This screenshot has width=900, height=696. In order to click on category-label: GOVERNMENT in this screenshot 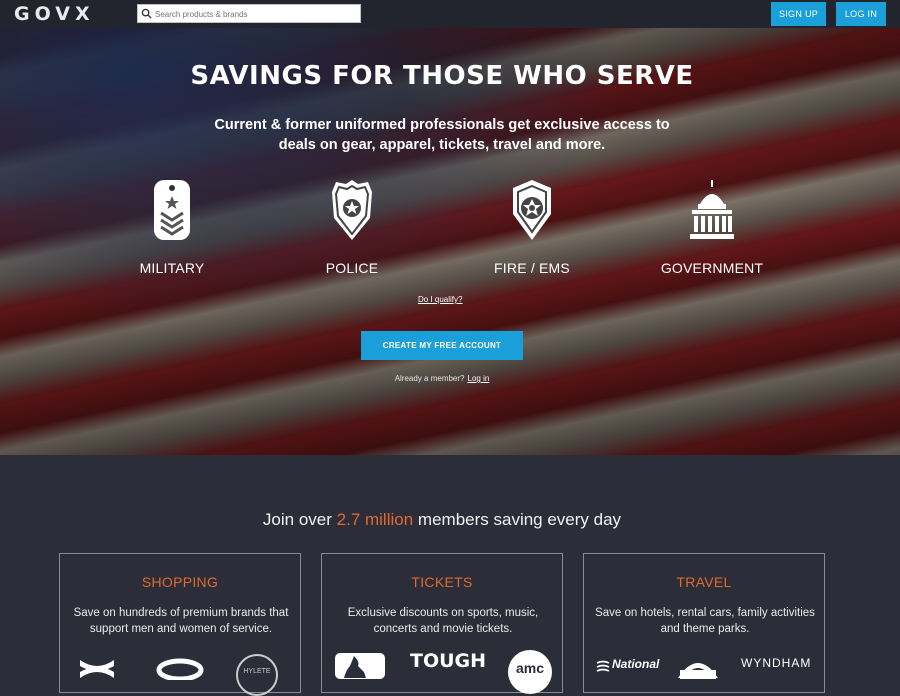, I will do `click(712, 268)`.